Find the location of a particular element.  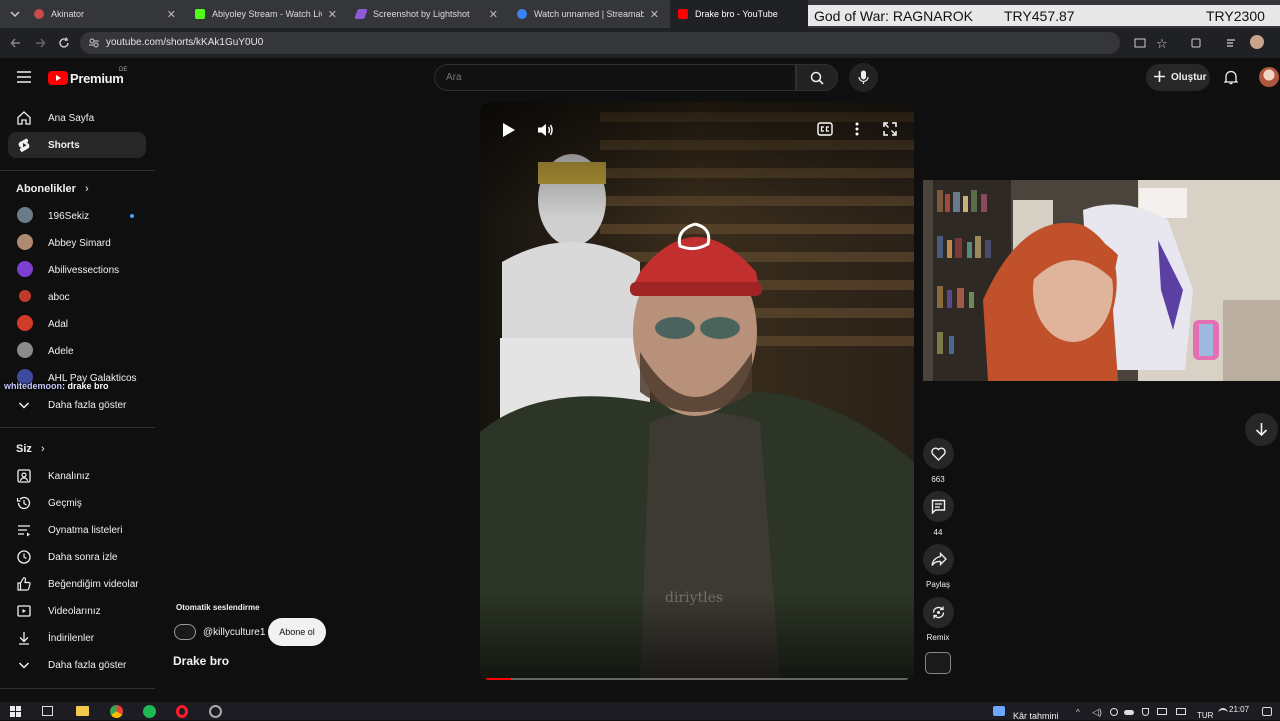

sidebar-sub-abilivessections: Abilivessections is located at coordinates (77, 270).